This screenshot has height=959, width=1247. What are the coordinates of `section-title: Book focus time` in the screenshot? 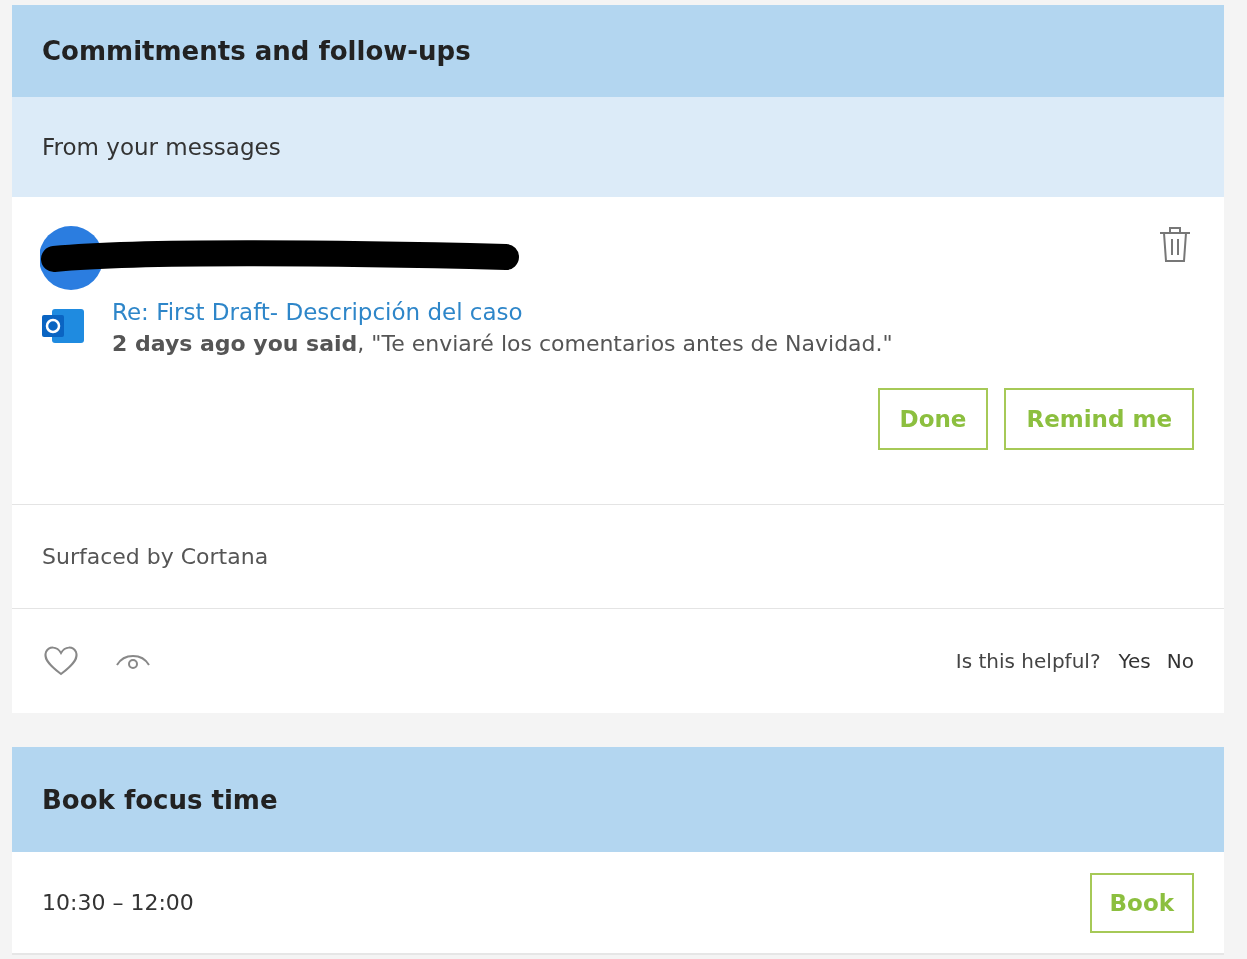 It's located at (160, 799).